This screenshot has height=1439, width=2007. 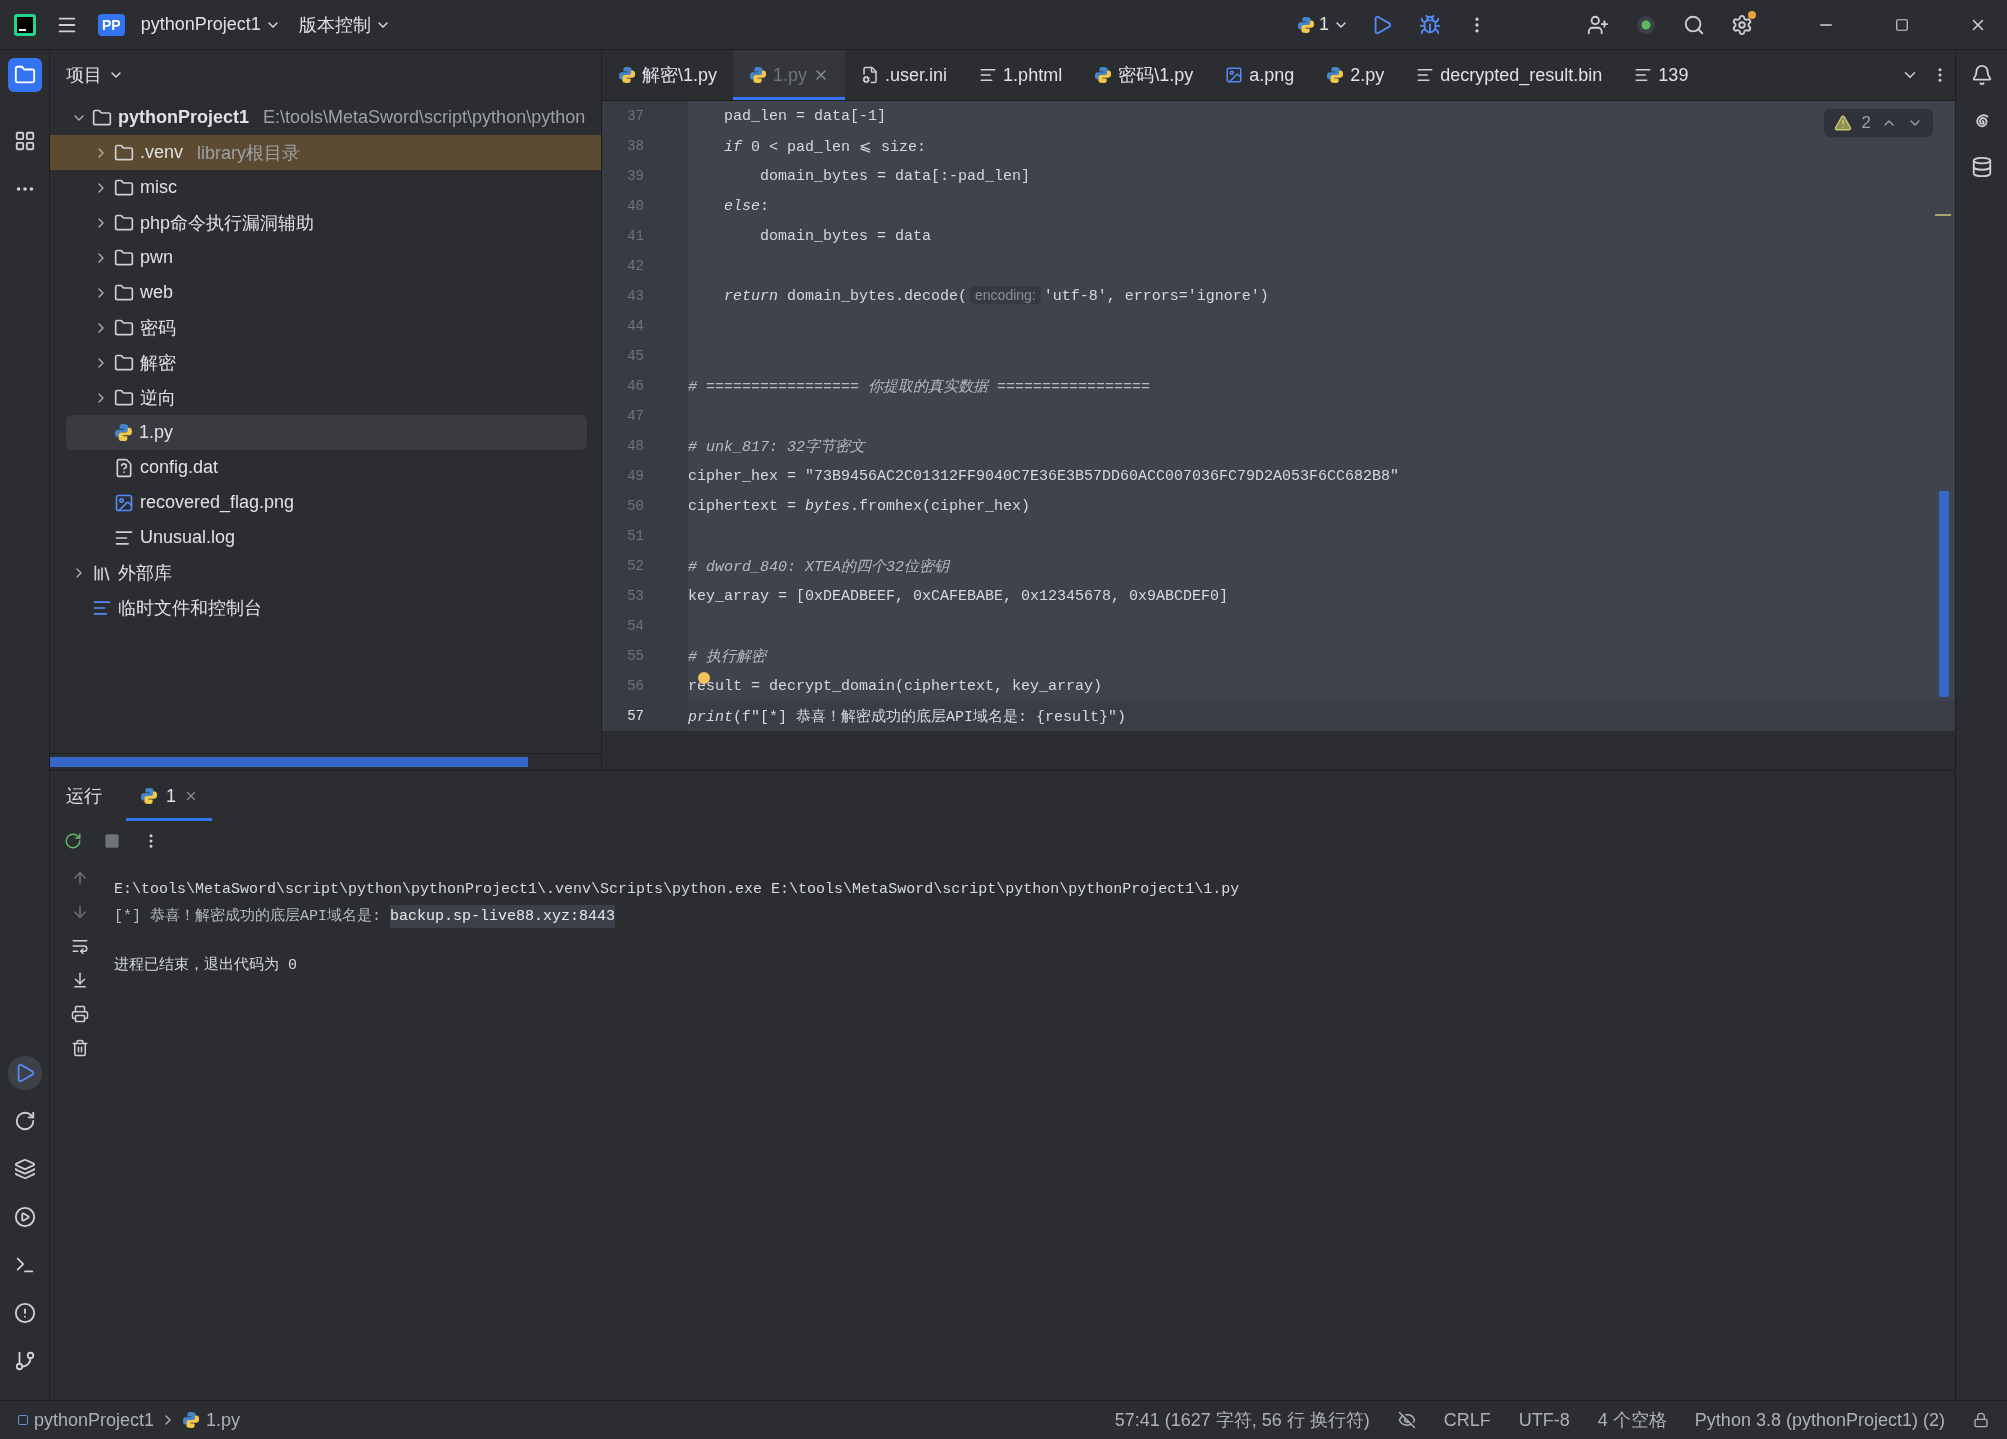 I want to click on line-number: 45, so click(x=645, y=356).